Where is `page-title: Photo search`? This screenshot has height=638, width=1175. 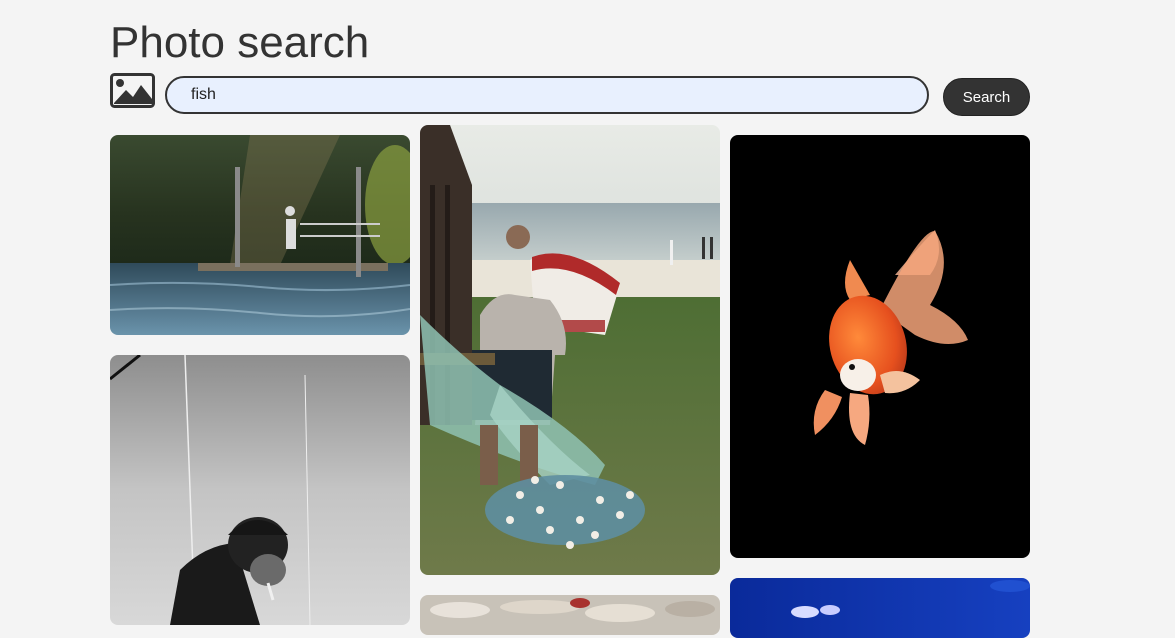
page-title: Photo search is located at coordinates (240, 42).